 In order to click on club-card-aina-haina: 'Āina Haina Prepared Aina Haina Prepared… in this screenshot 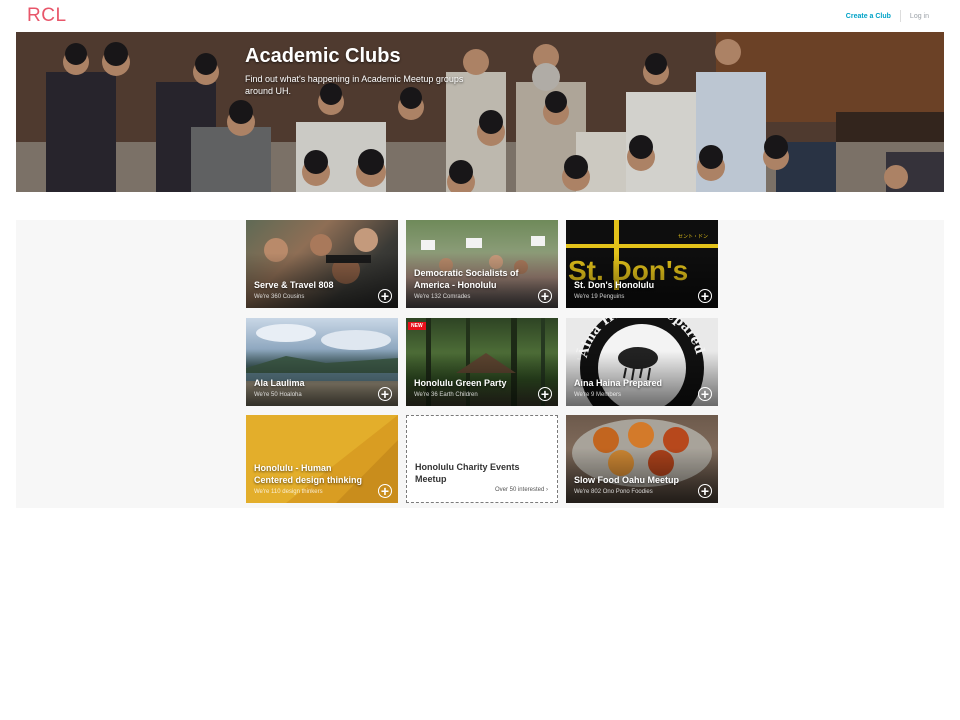, I will do `click(642, 362)`.